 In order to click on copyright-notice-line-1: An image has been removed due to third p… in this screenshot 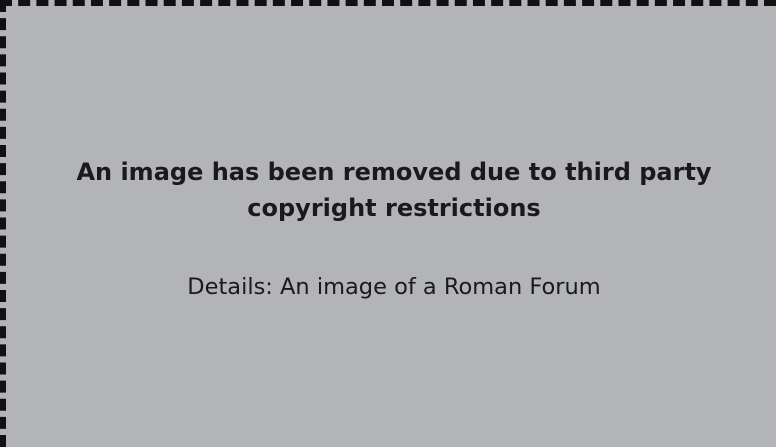, I will do `click(394, 172)`.